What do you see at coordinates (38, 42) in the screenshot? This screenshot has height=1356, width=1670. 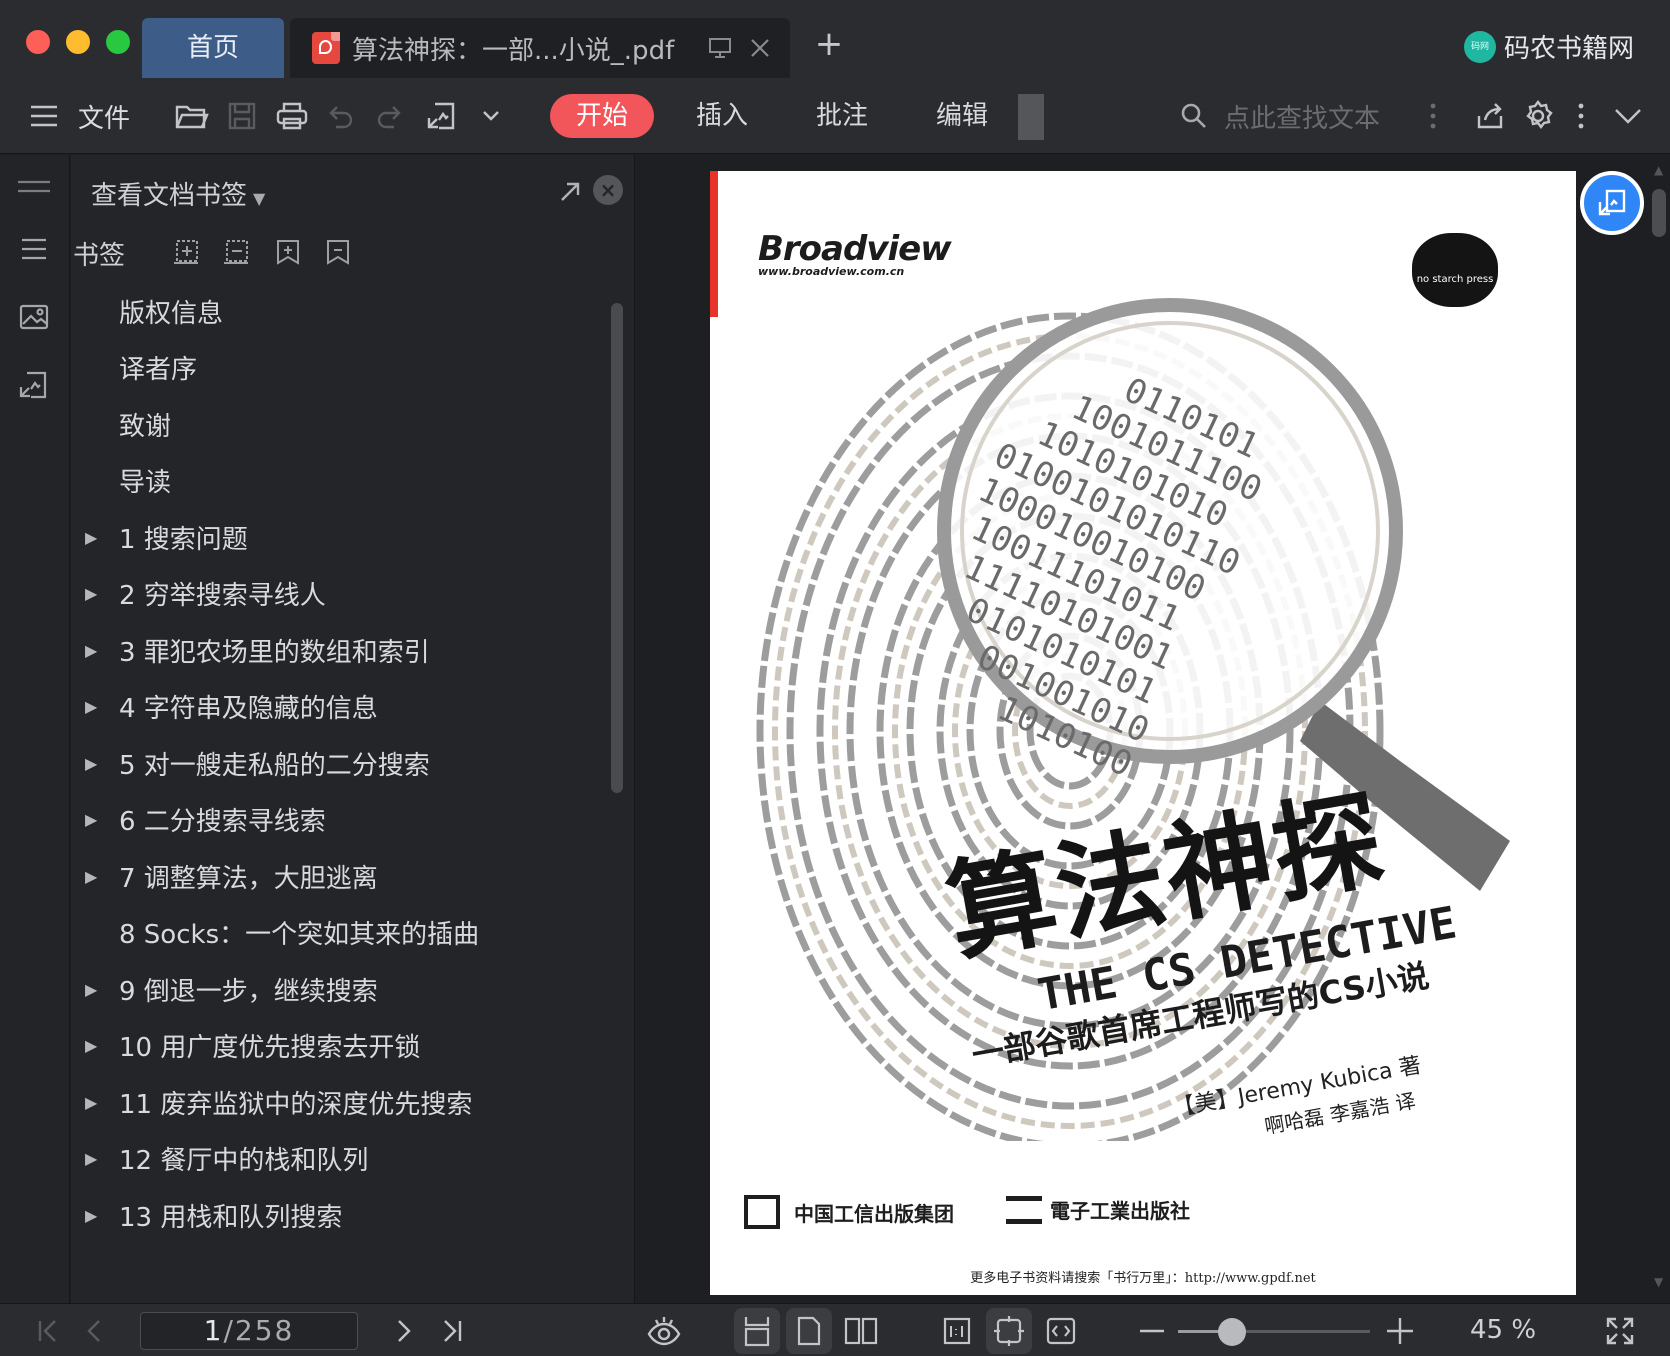 I see `window-close-button` at bounding box center [38, 42].